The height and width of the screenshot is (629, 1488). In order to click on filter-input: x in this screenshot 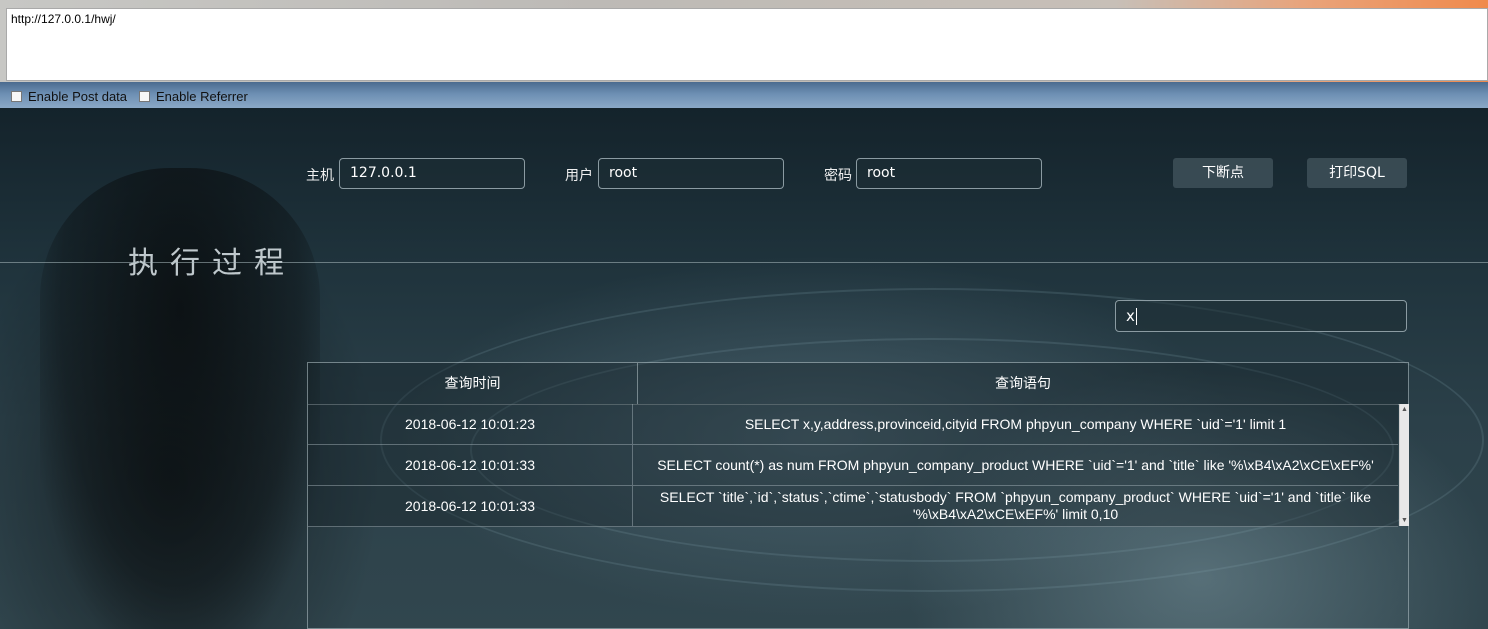, I will do `click(1261, 316)`.